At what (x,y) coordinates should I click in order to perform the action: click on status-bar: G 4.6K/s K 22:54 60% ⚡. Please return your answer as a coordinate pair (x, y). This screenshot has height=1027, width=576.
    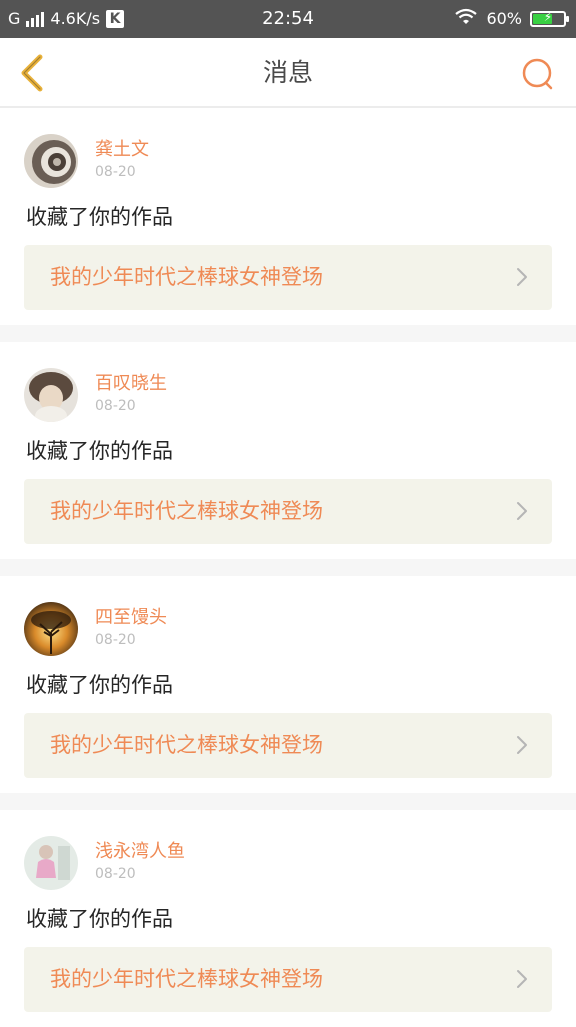
    Looking at the image, I should click on (288, 19).